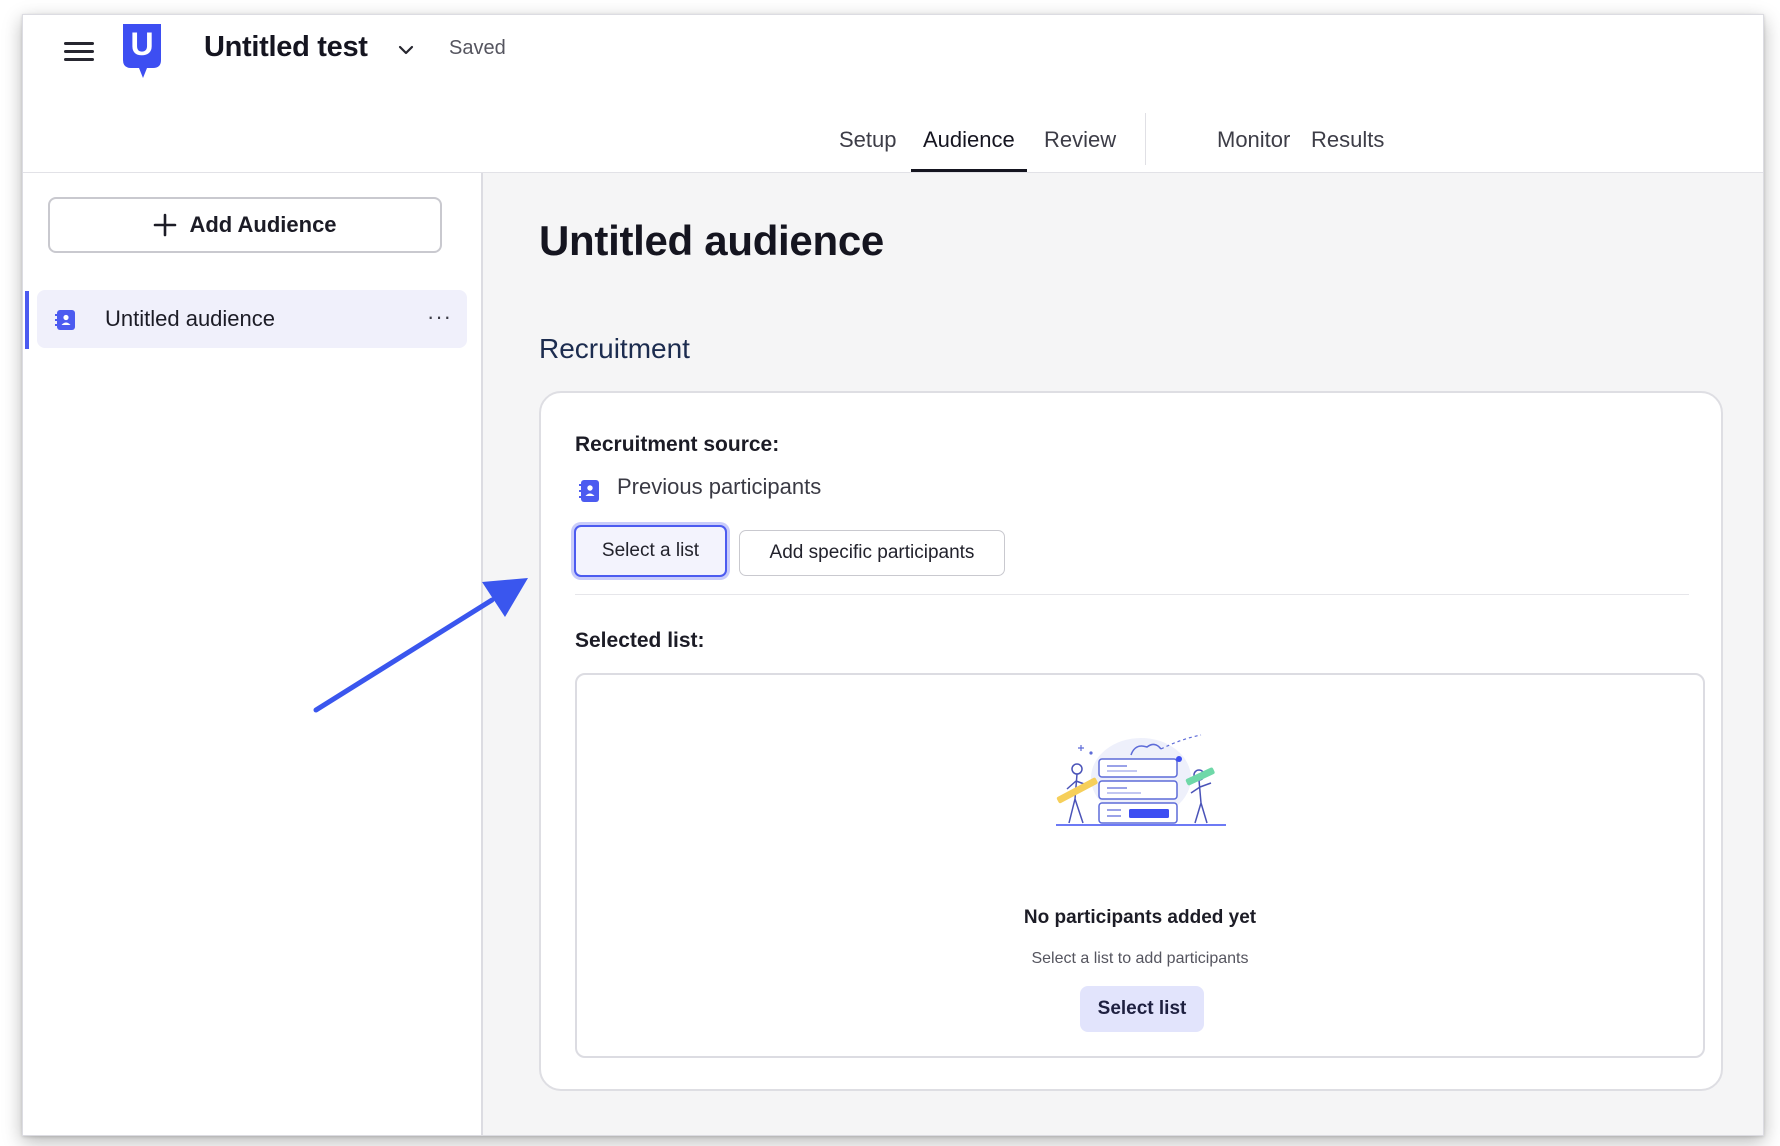 This screenshot has height=1146, width=1780. I want to click on section-heading: Recruitment, so click(614, 348).